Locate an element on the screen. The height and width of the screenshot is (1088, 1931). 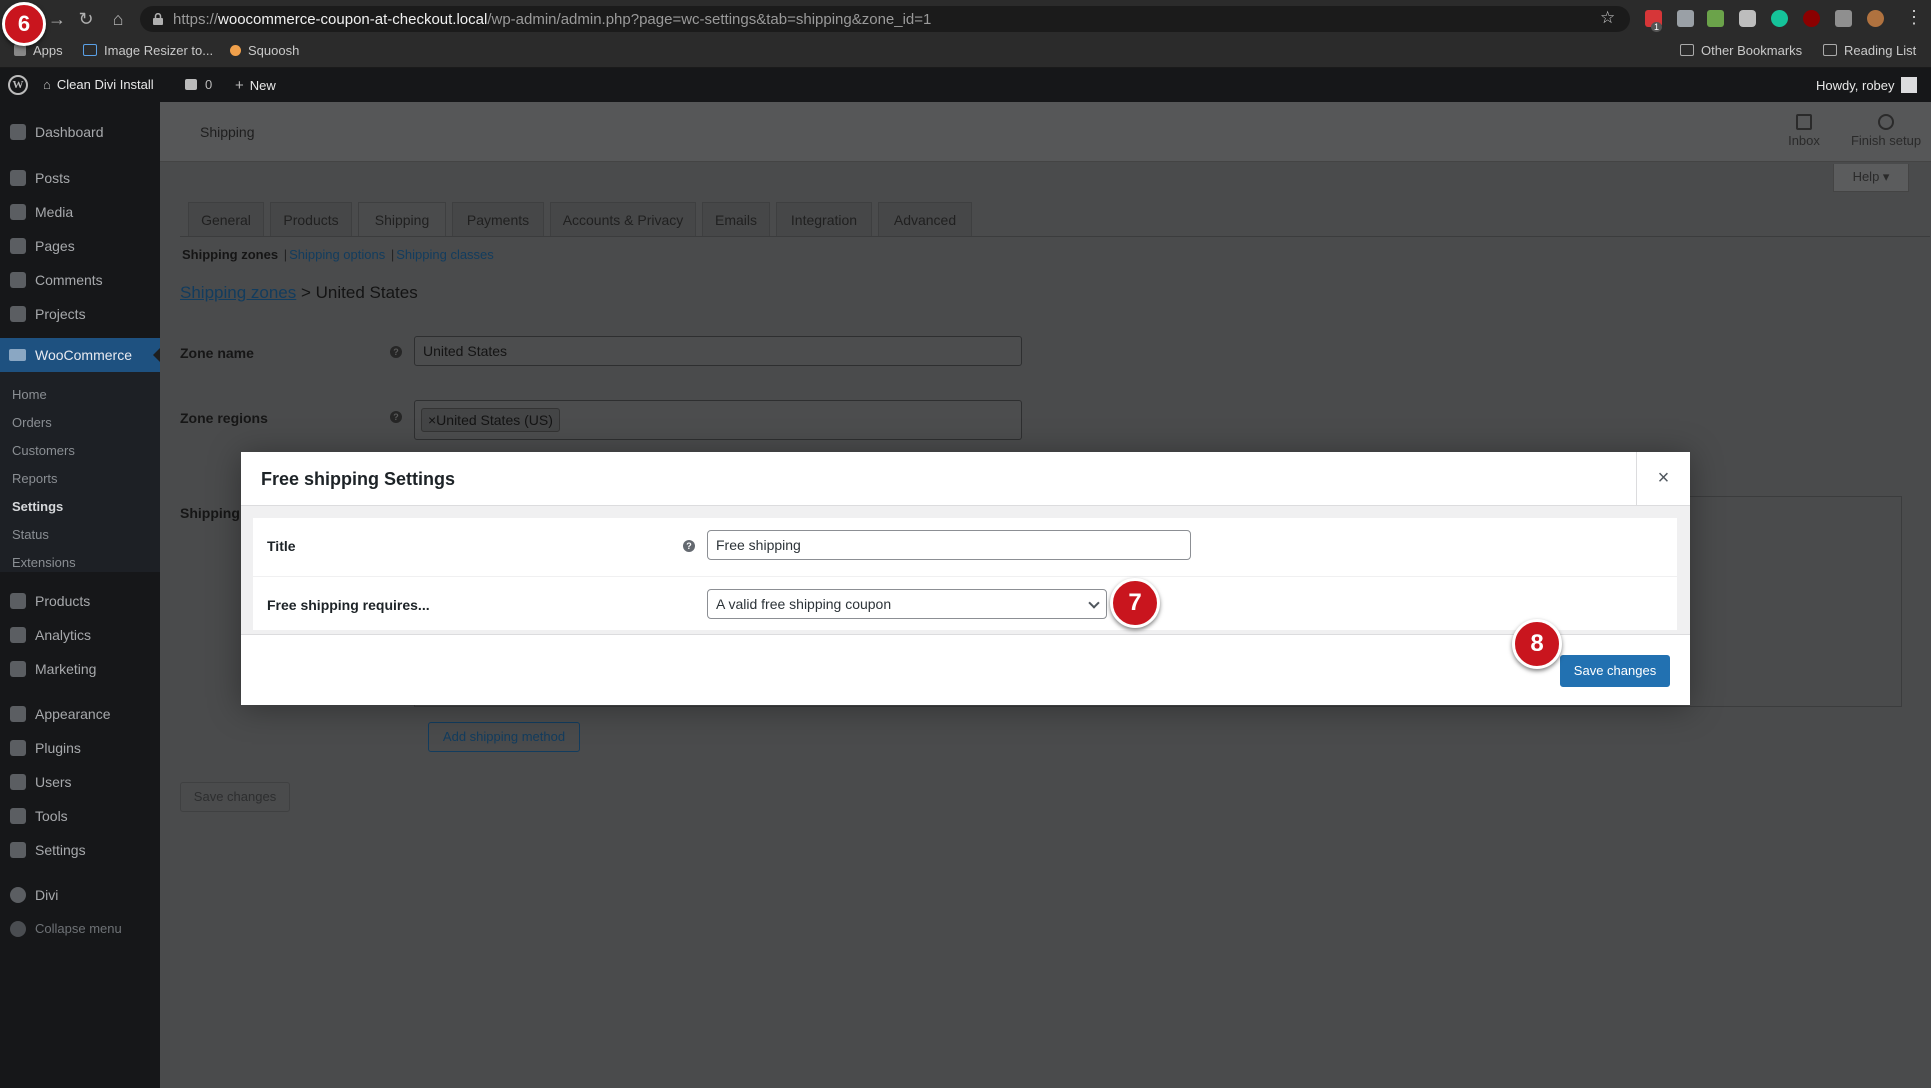
inbox-icon is located at coordinates (1804, 122).